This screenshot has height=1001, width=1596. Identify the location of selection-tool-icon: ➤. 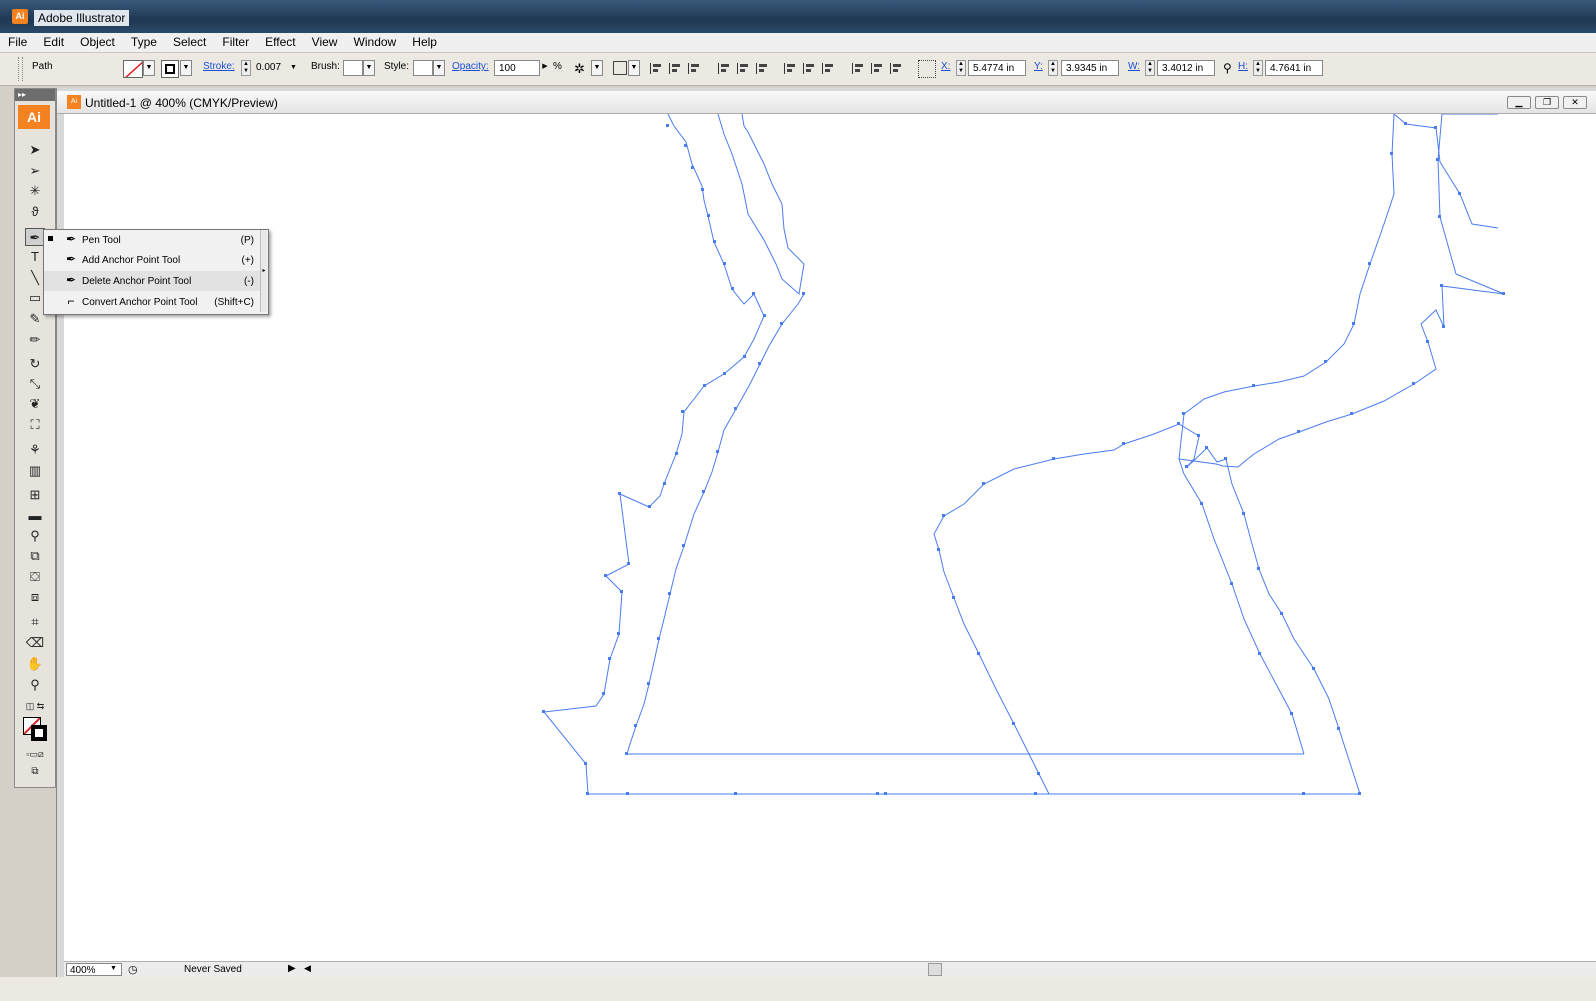
(35, 150).